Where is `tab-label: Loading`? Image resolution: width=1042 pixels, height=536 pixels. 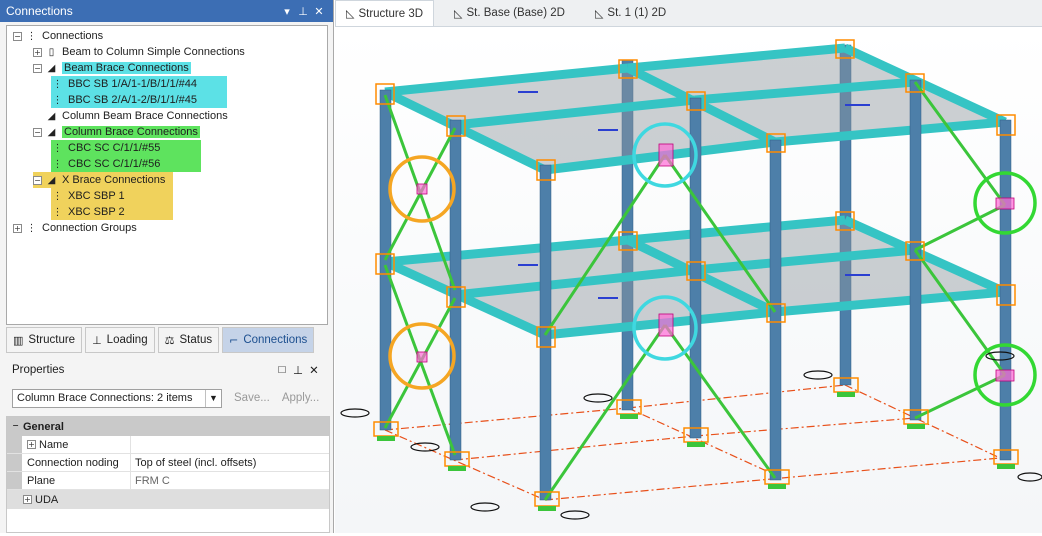
tab-label: Loading is located at coordinates (127, 340).